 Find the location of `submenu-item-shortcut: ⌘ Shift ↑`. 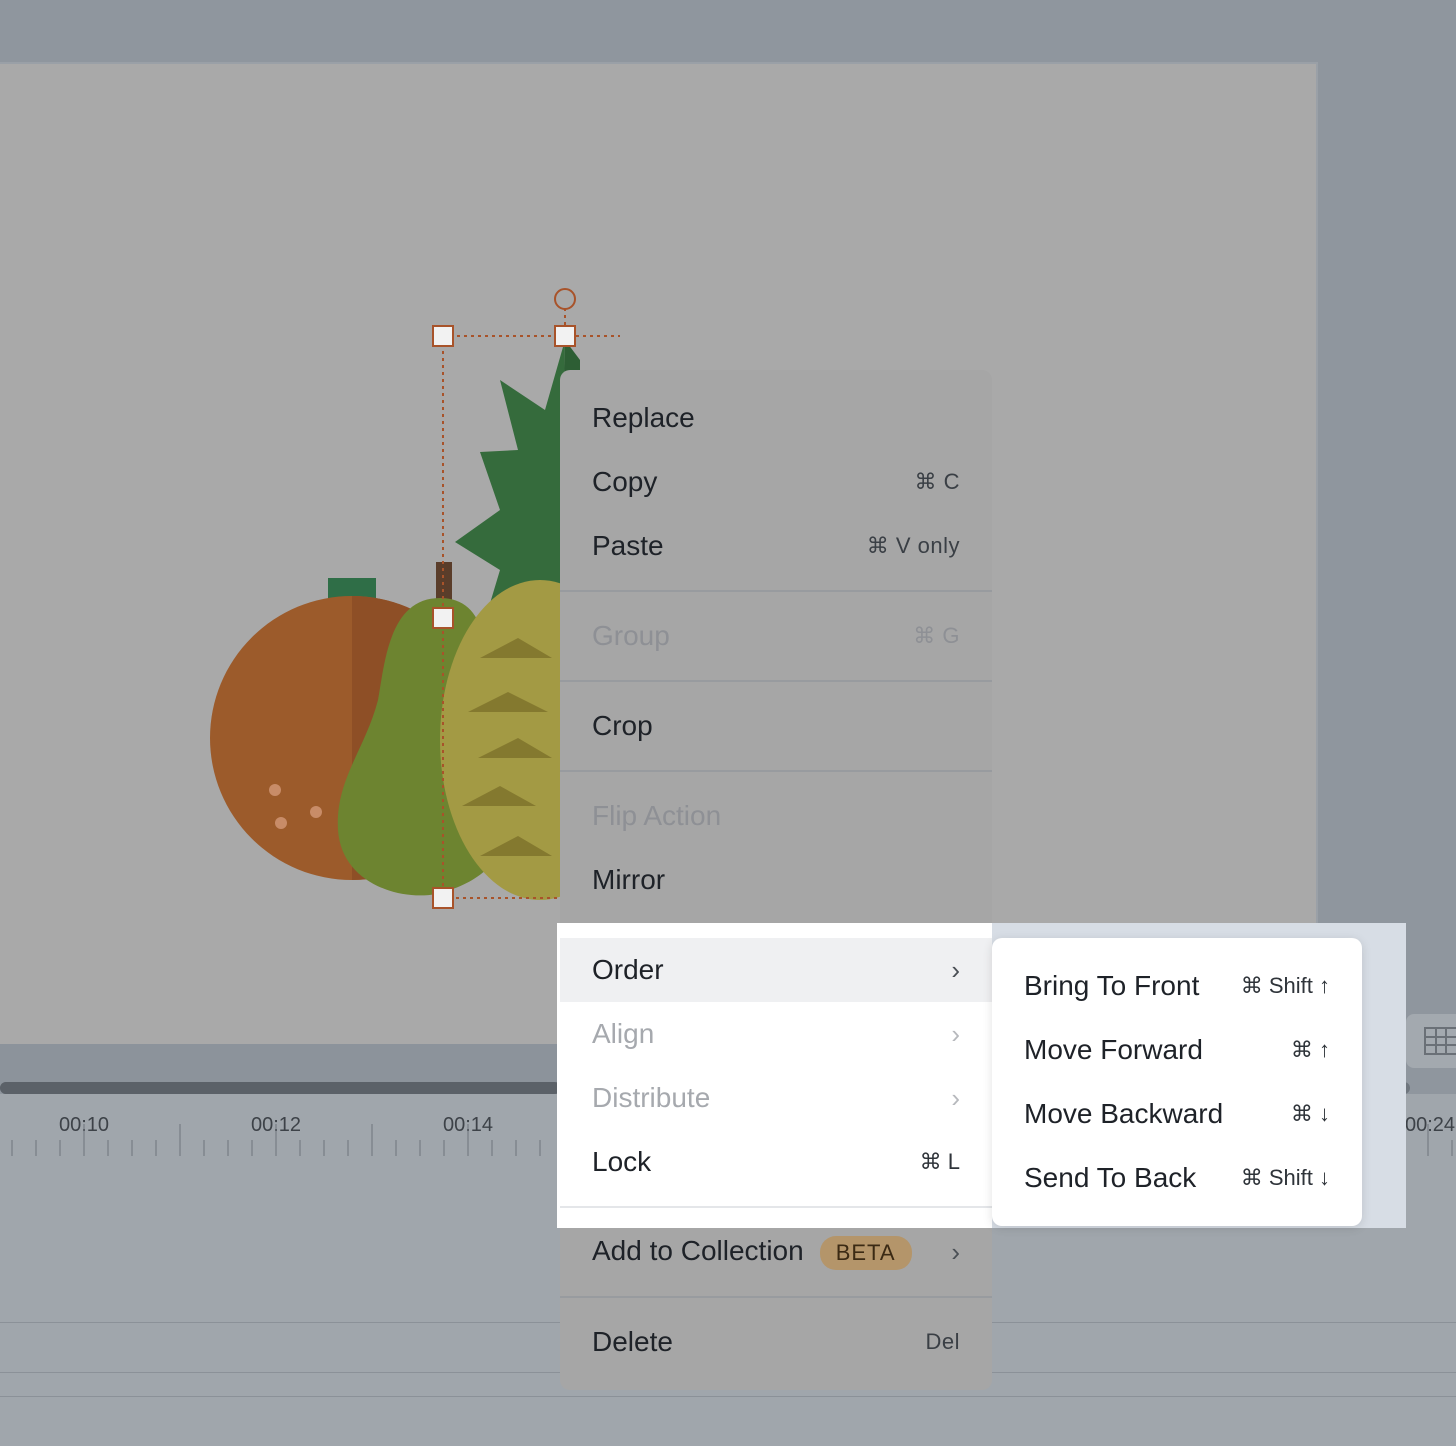

submenu-item-shortcut: ⌘ Shift ↑ is located at coordinates (1285, 985).